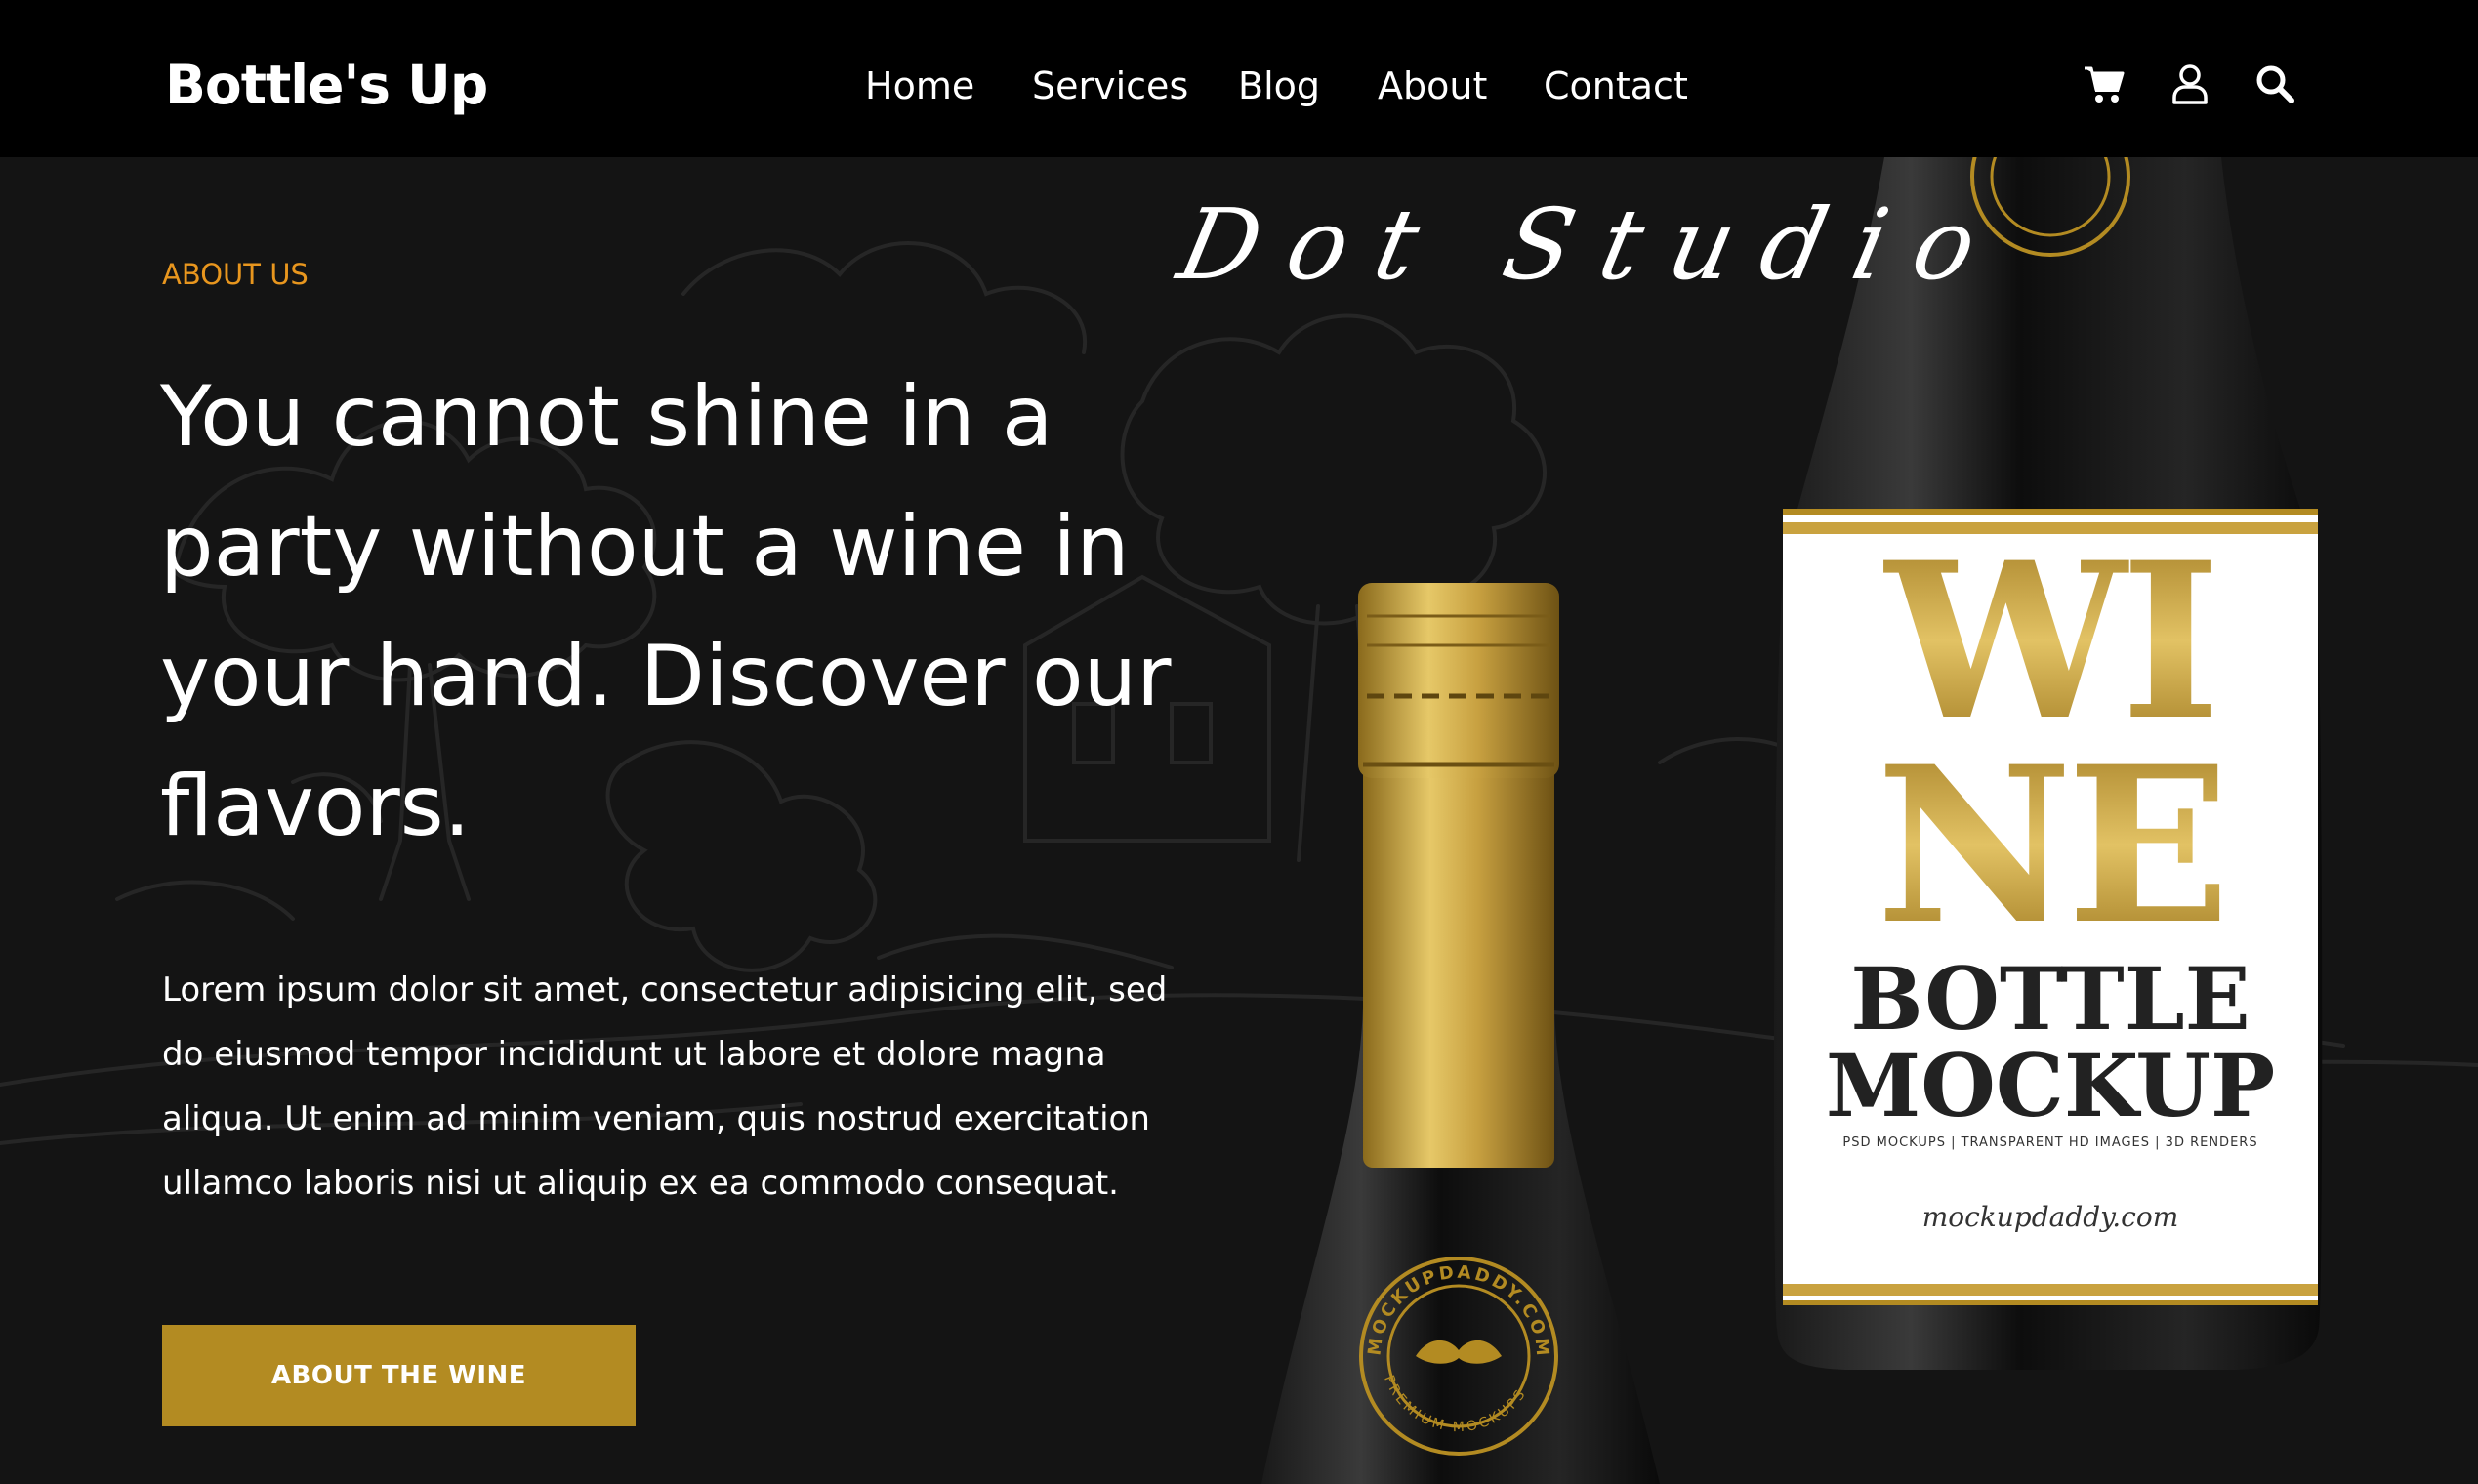 The width and height of the screenshot is (2478, 1484). Describe the element at coordinates (1279, 86) in the screenshot. I see `nav-blog: Blog` at that location.